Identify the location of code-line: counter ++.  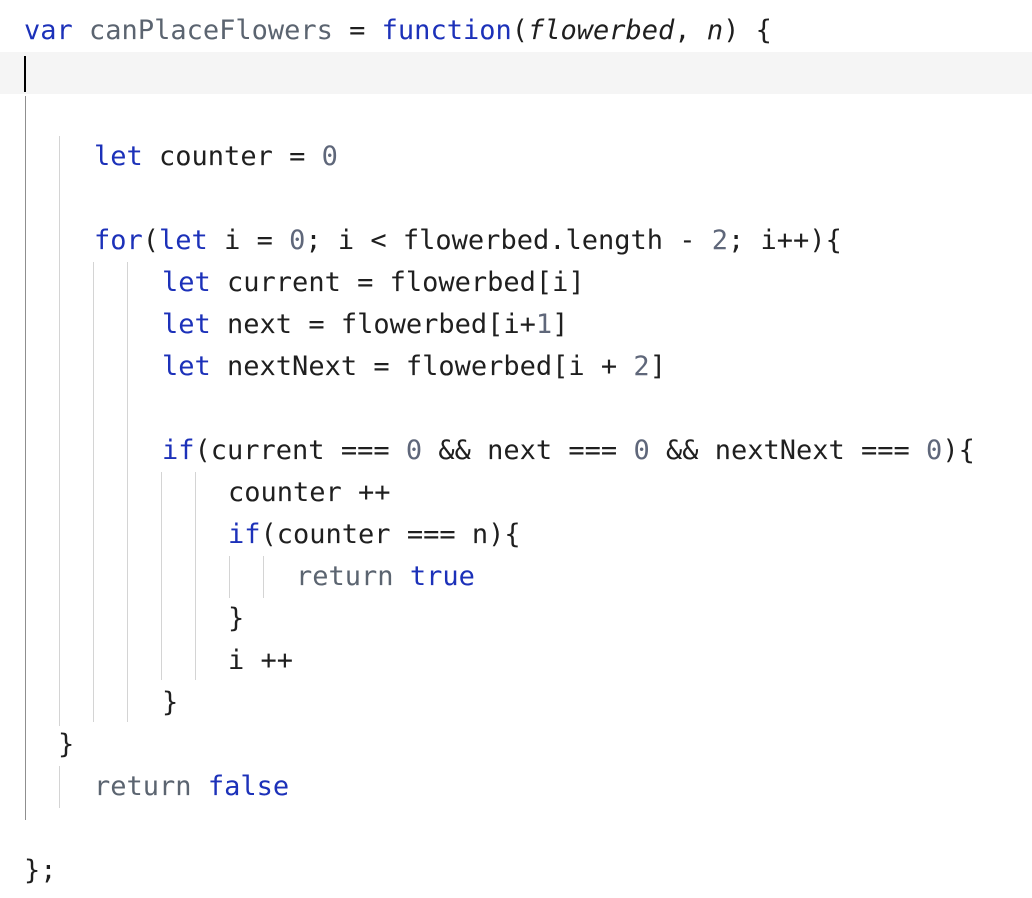
(516, 493).